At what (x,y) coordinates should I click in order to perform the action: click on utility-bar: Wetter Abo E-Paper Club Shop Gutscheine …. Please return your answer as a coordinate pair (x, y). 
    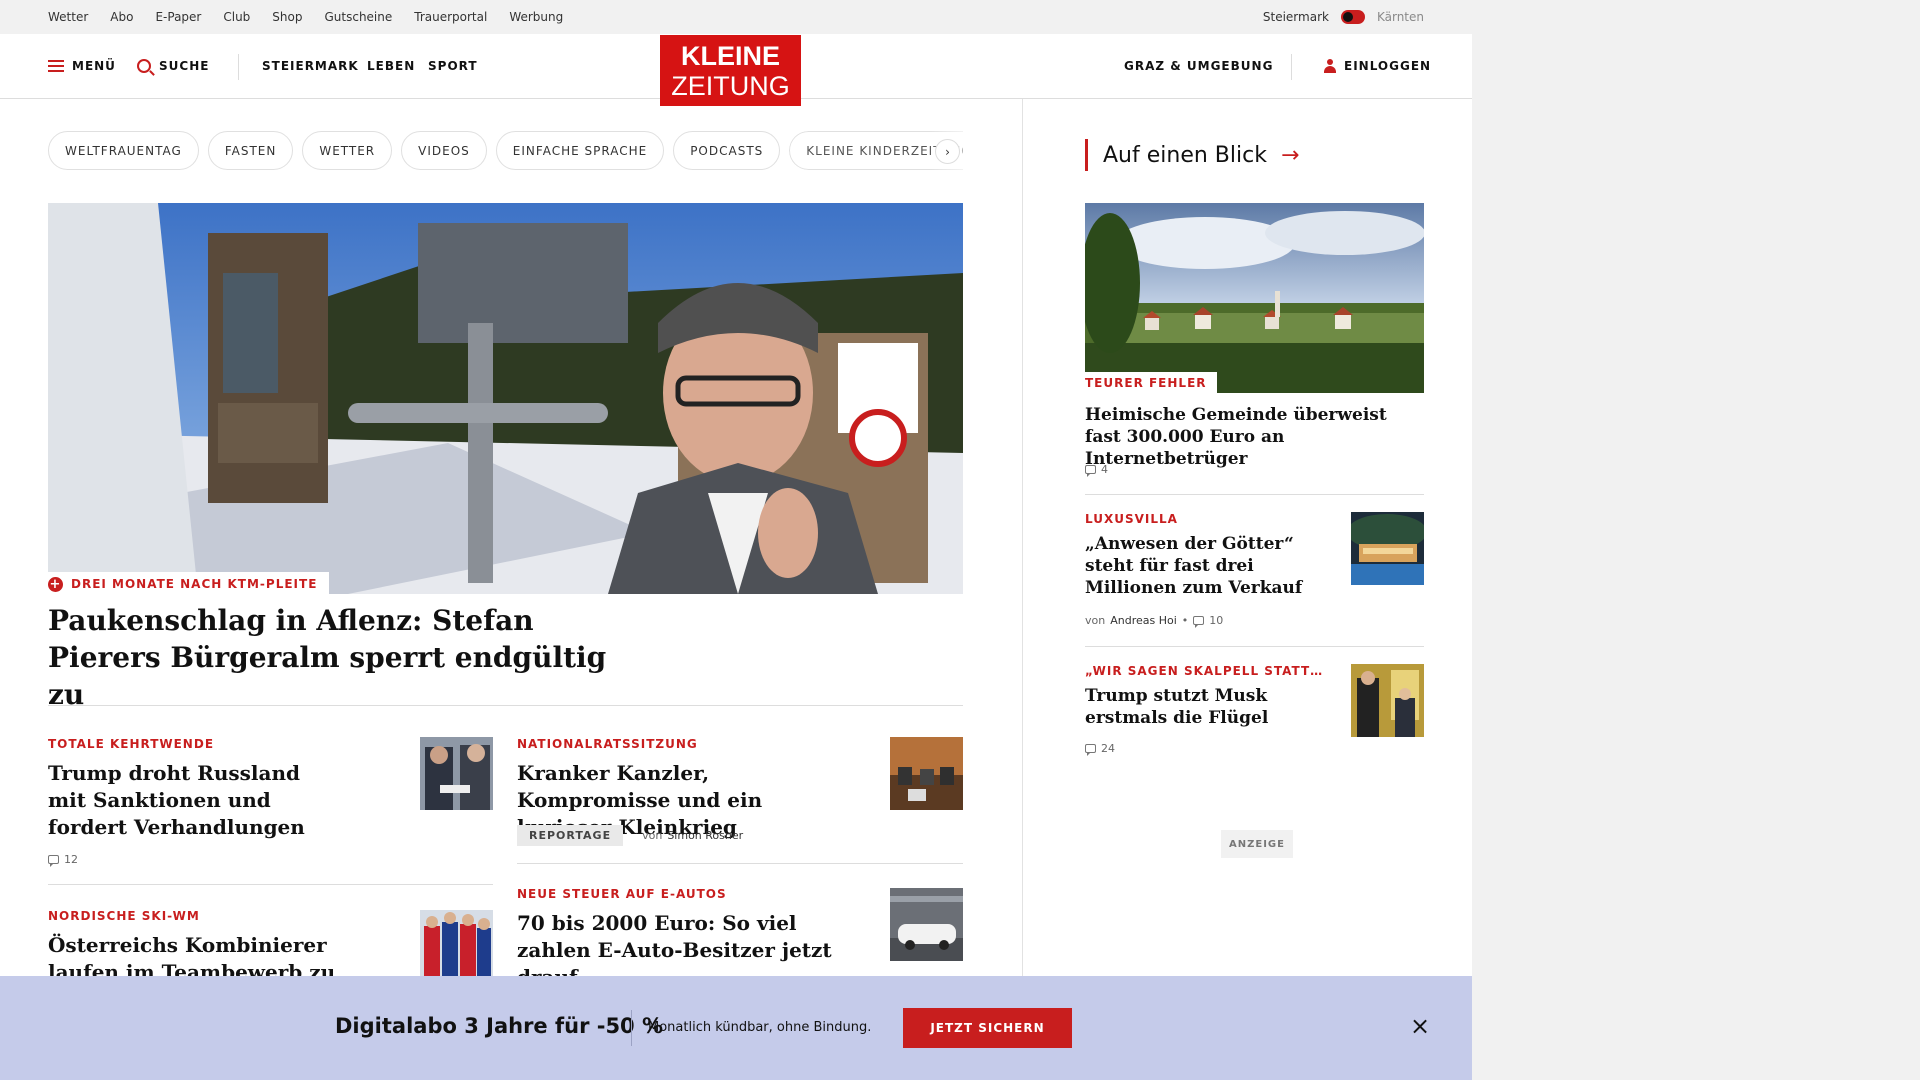
    Looking at the image, I should click on (736, 17).